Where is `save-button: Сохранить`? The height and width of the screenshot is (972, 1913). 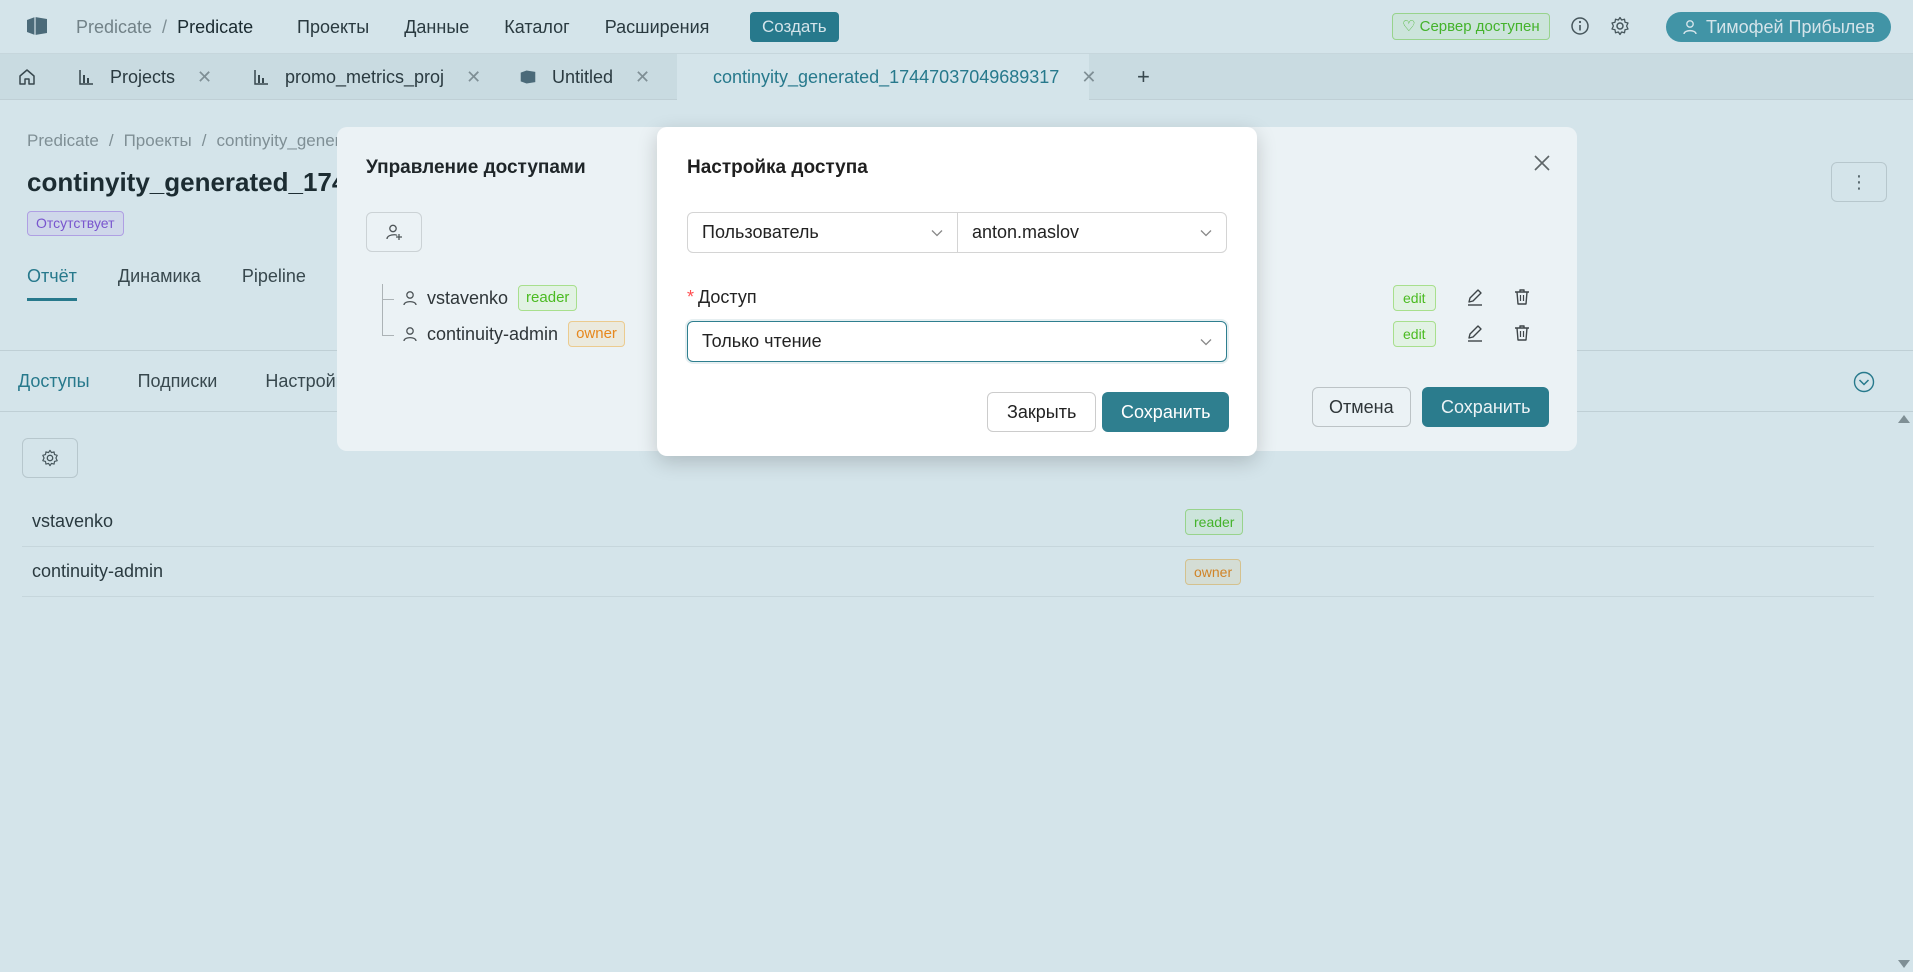 save-button: Сохранить is located at coordinates (1166, 412).